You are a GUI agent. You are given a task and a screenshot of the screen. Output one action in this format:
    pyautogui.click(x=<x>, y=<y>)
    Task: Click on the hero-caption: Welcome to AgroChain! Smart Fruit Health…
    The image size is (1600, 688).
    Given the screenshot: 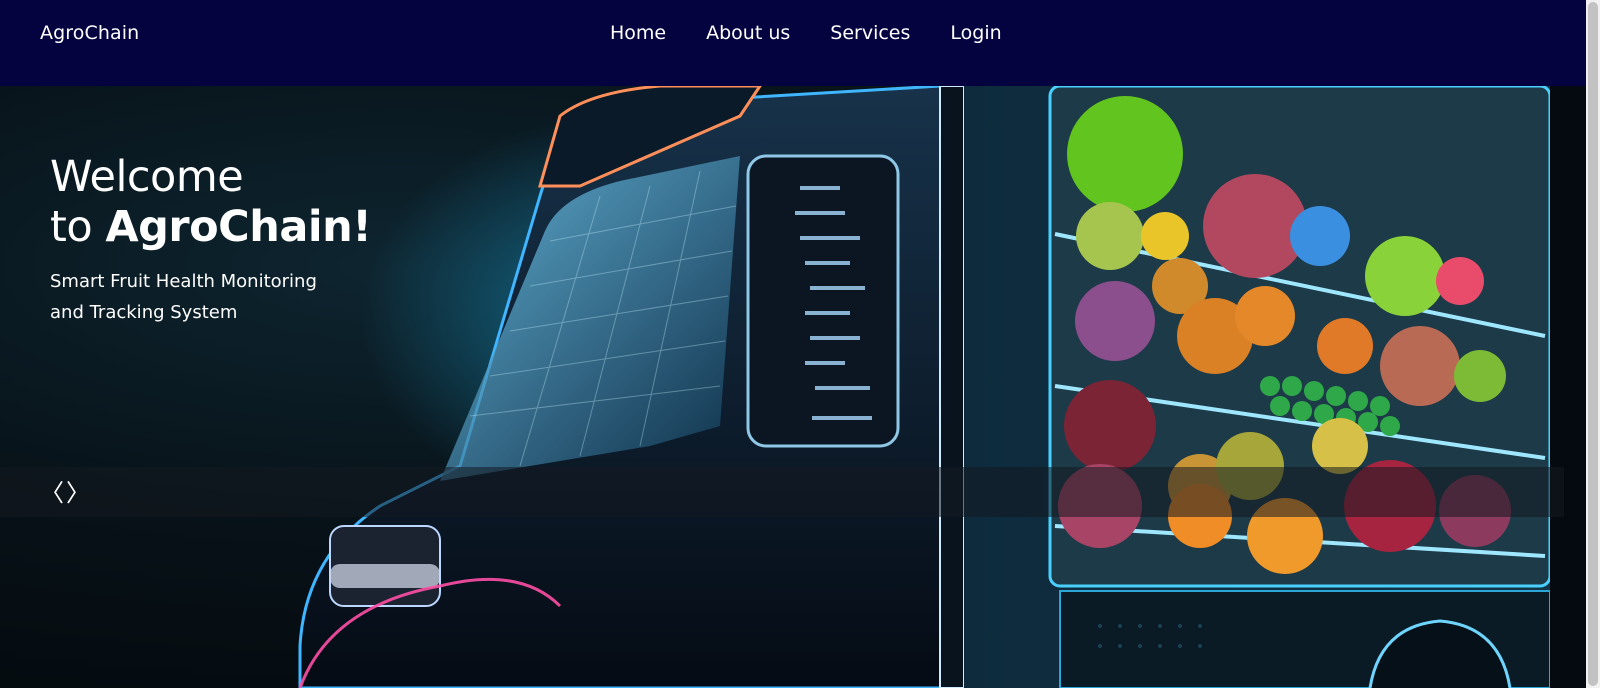 What is the action you would take?
    pyautogui.click(x=211, y=240)
    